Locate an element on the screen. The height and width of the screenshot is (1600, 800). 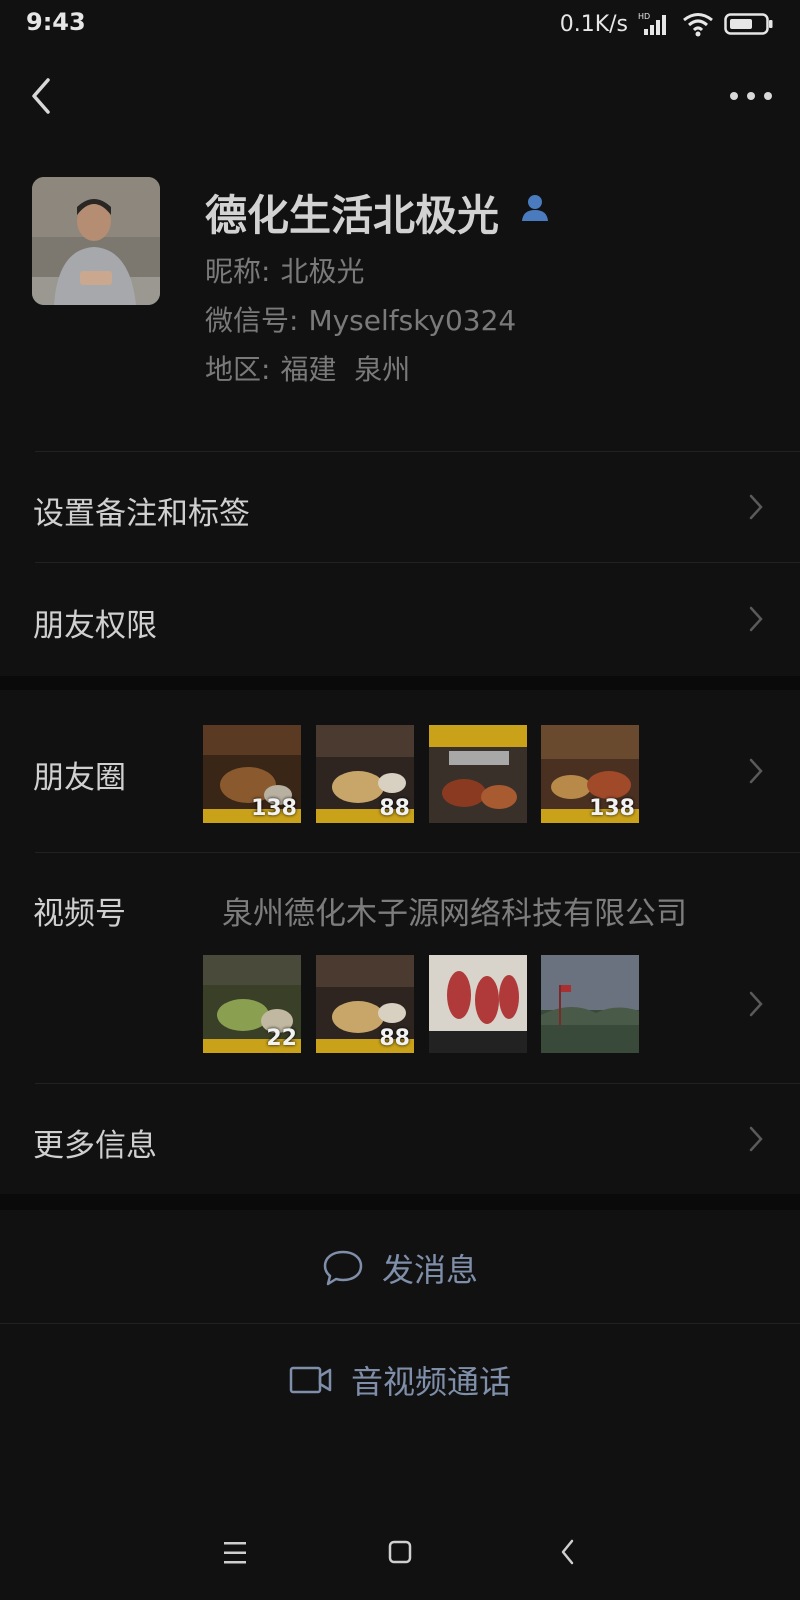
channels-row: 视频号 泉州德化木子源网络科技有限公司 22 88 is located at coordinates (400, 968).